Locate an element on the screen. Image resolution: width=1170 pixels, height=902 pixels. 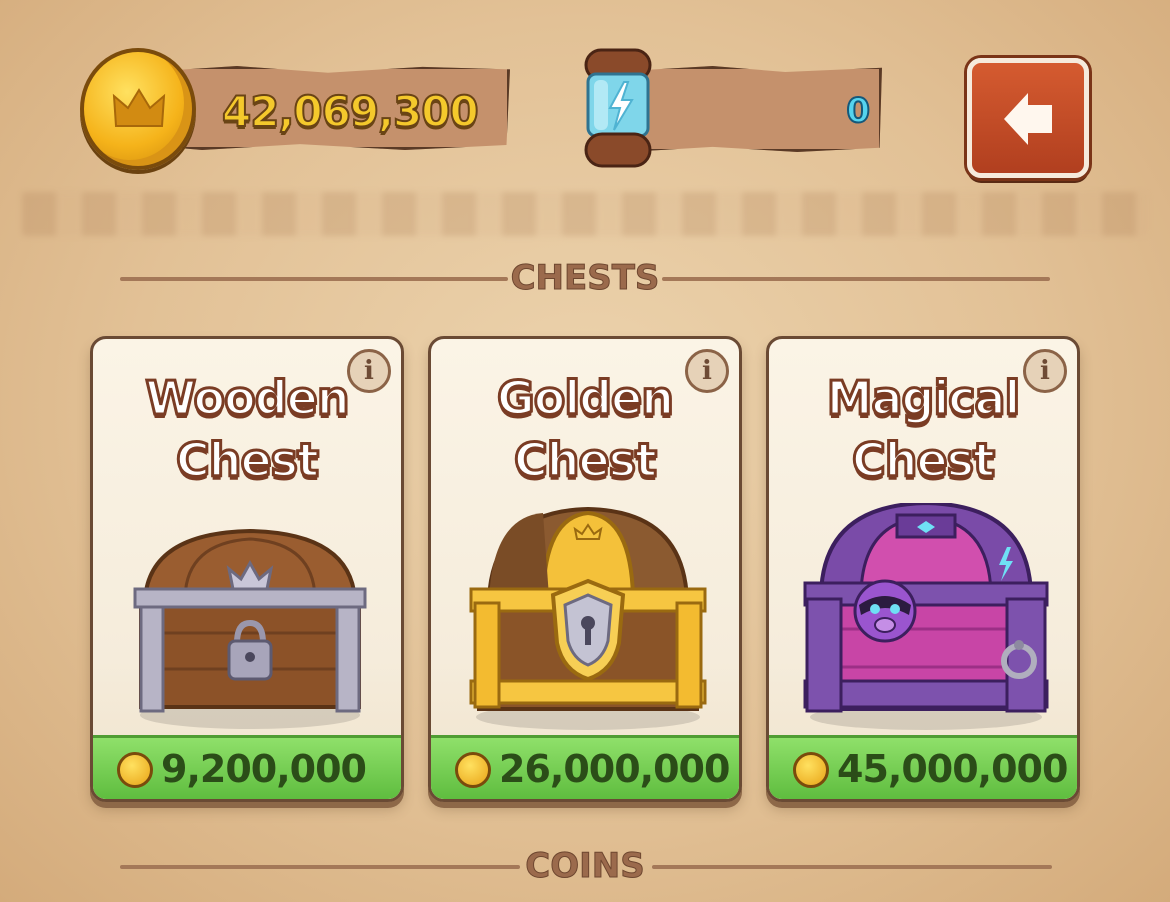
chest-price: 26,000,000 is located at coordinates (614, 769).